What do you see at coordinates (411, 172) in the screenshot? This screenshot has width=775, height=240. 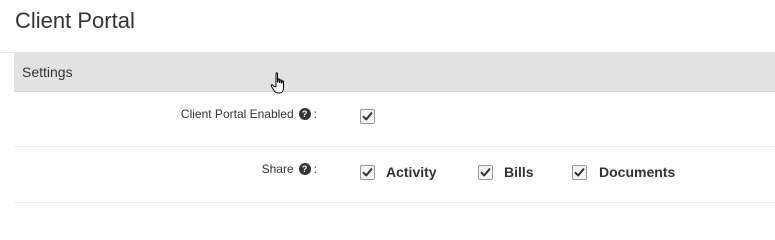 I see `share-activity-label: Activity` at bounding box center [411, 172].